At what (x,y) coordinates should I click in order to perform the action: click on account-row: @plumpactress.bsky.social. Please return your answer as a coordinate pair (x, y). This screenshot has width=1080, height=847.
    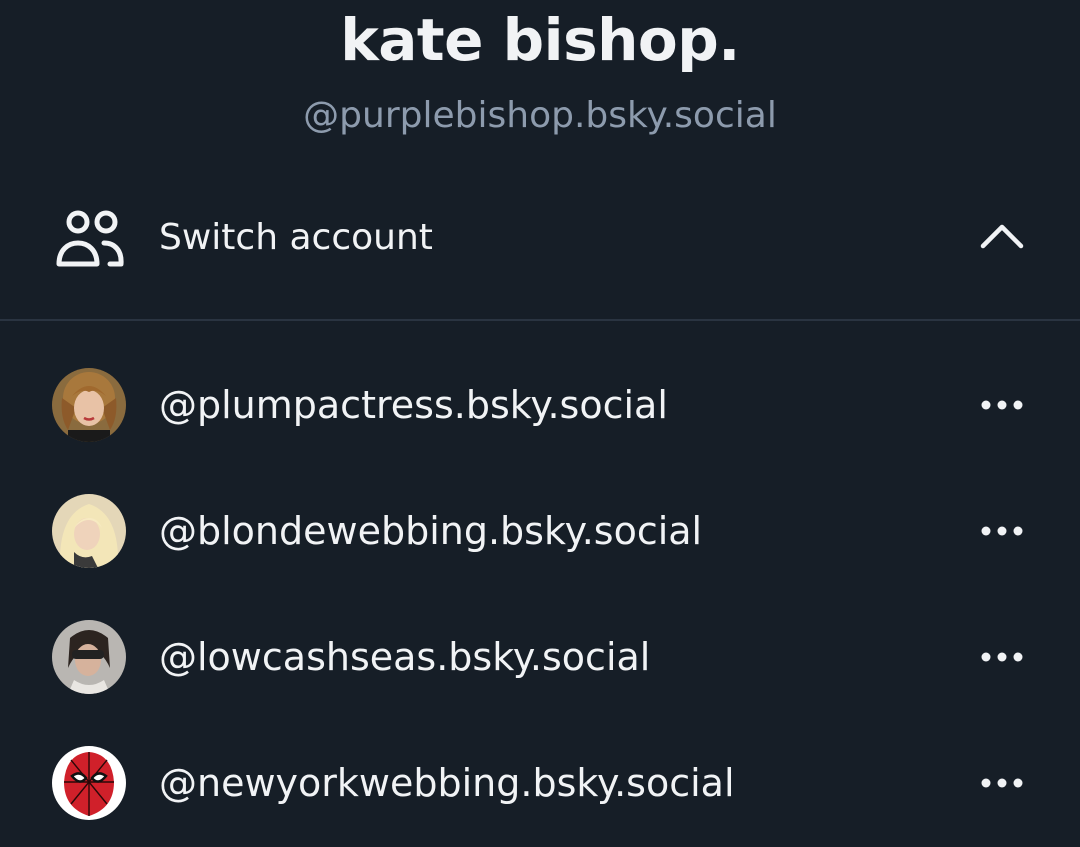
    Looking at the image, I should click on (540, 405).